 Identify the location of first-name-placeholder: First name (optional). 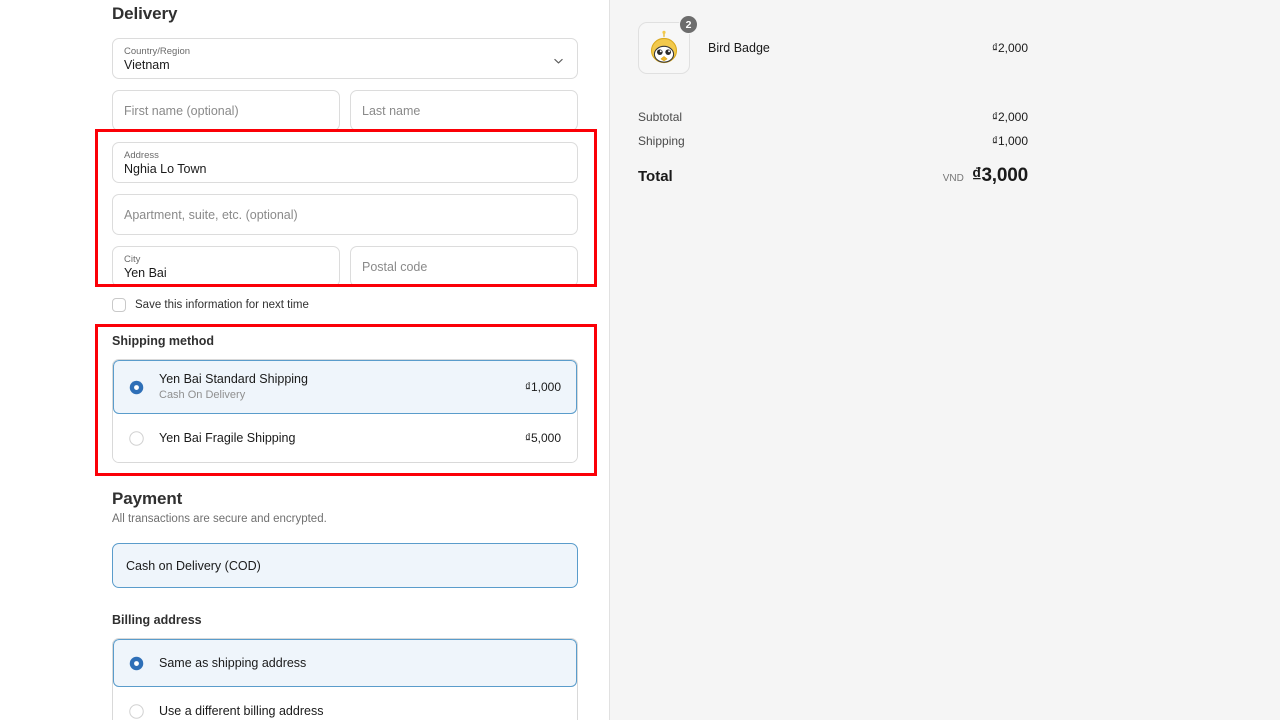
(181, 110).